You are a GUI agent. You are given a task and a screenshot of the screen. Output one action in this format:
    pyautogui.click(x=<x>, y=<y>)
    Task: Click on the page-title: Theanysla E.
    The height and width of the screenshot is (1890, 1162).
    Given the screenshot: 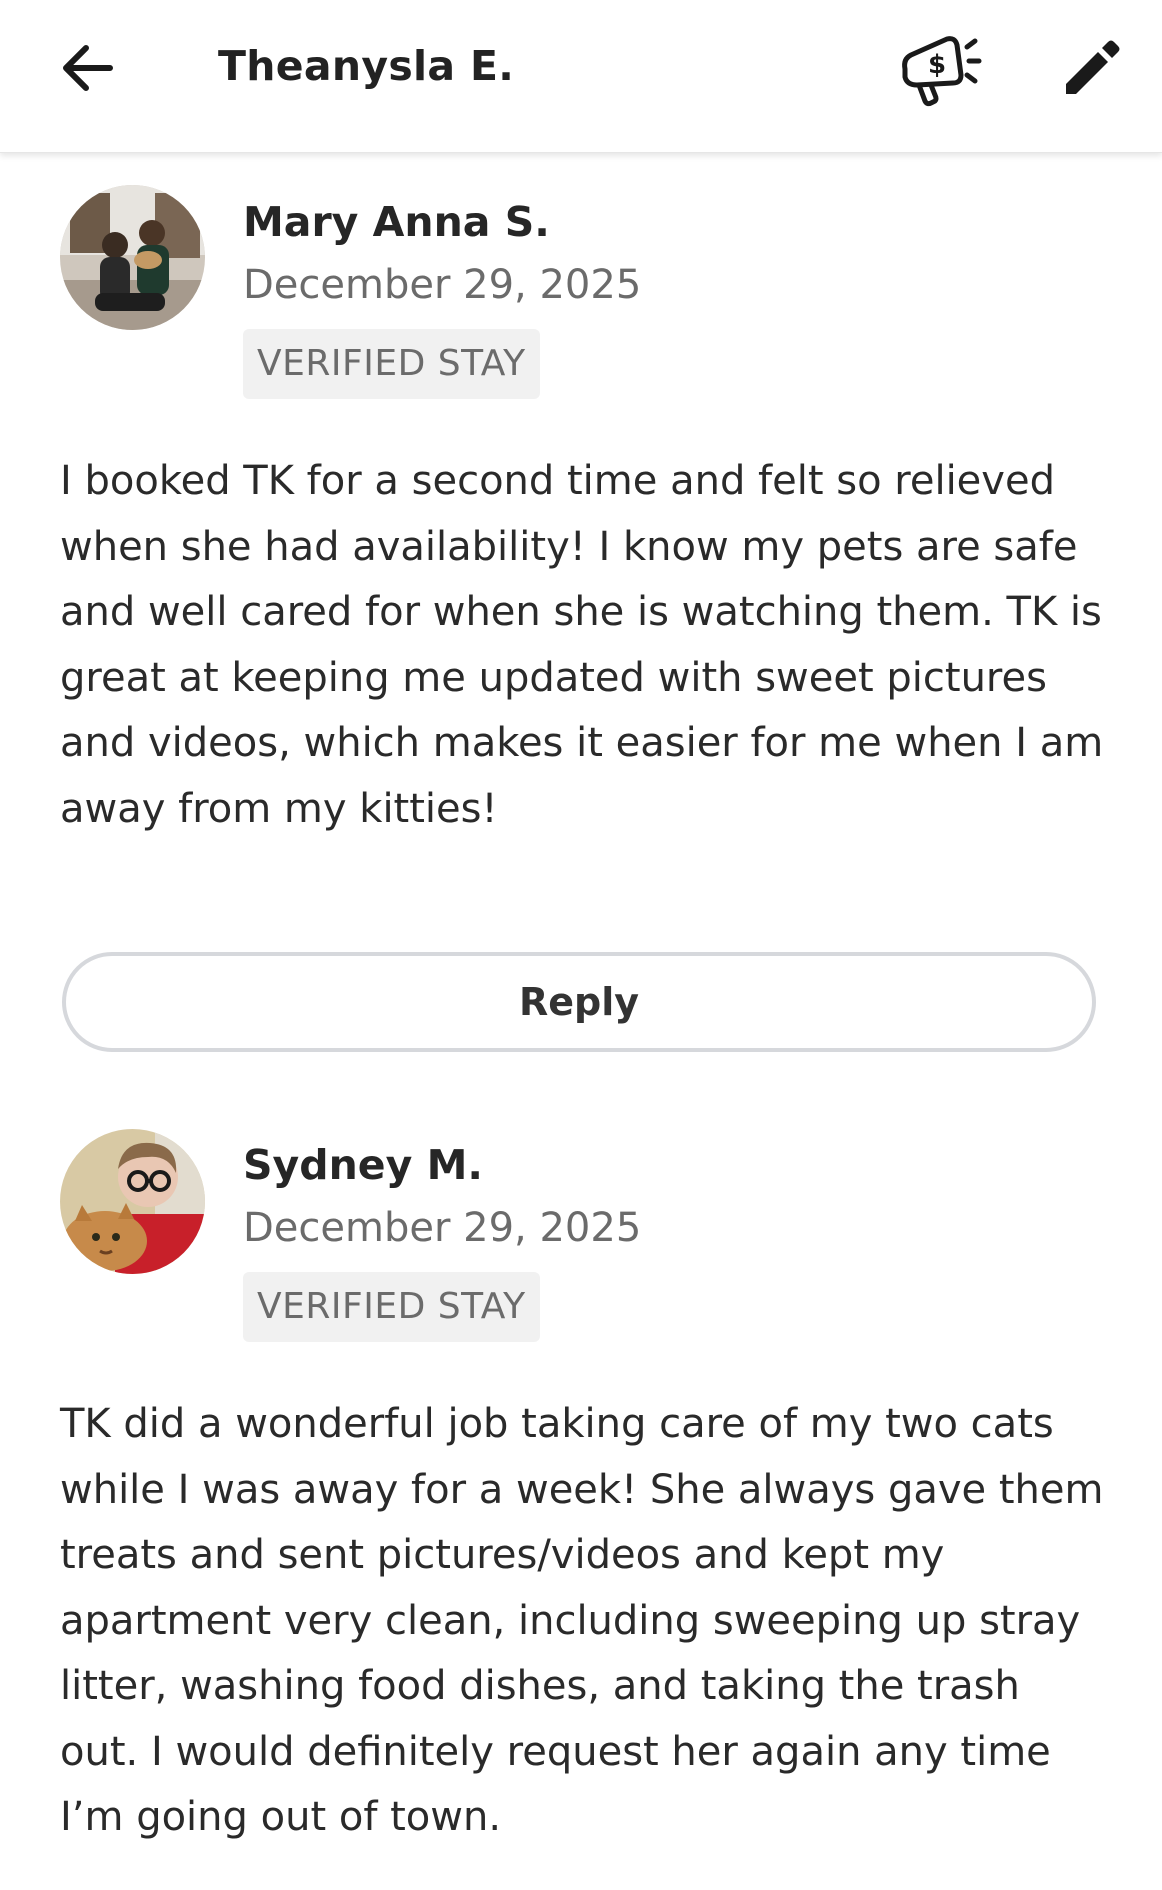 What is the action you would take?
    pyautogui.click(x=366, y=66)
    